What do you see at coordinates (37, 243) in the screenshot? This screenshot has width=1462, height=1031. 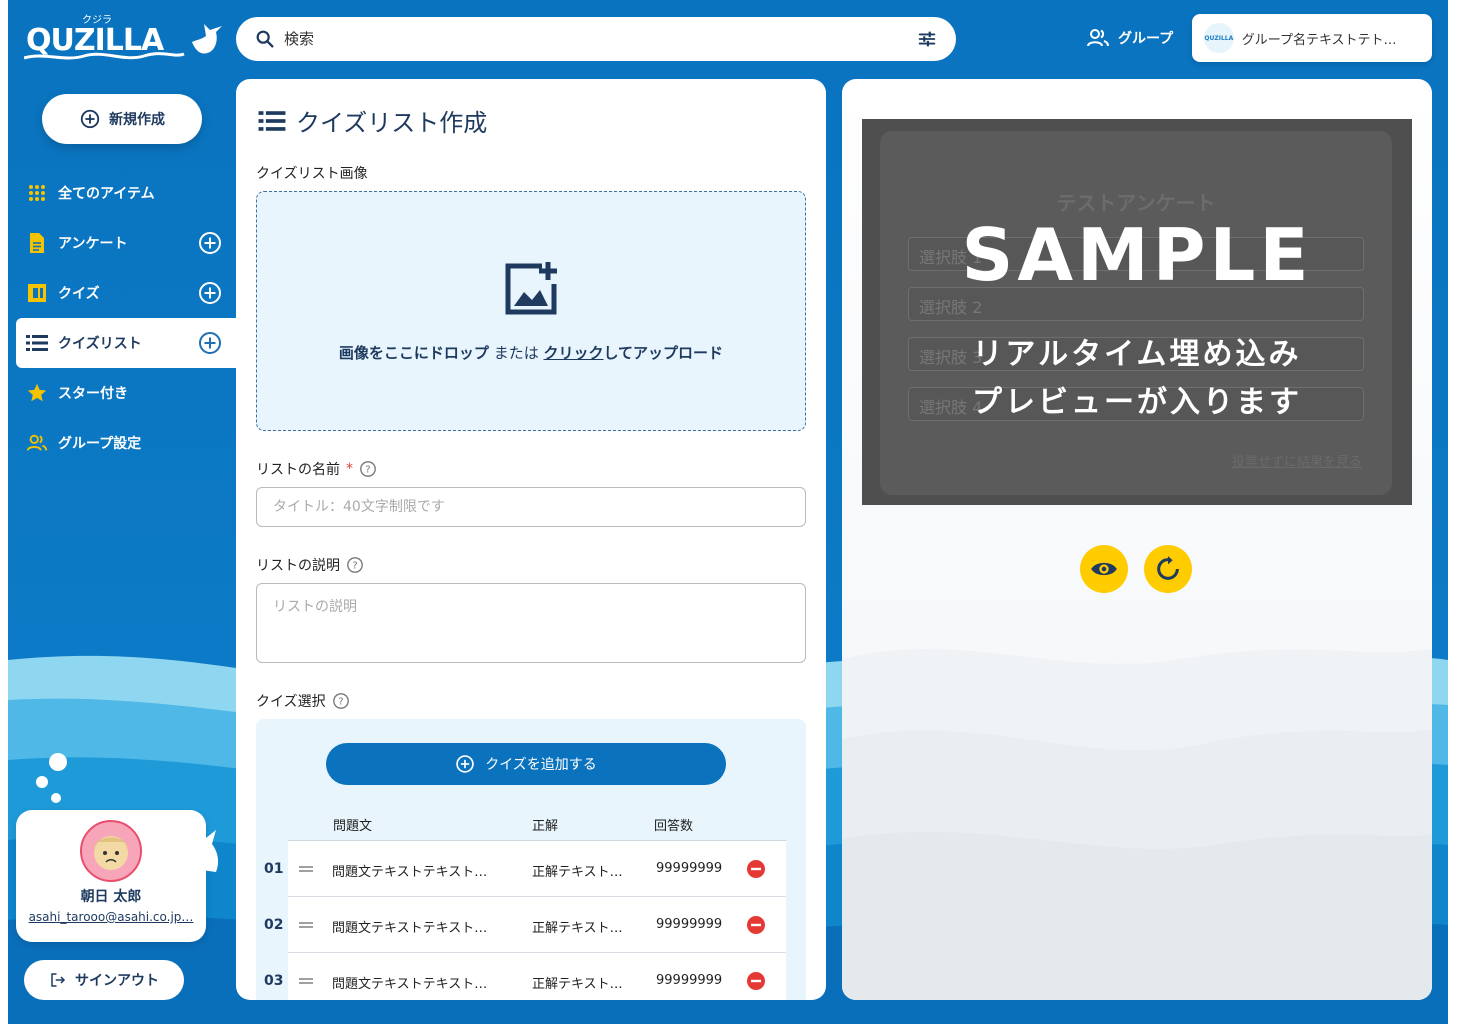 I see `document-icon` at bounding box center [37, 243].